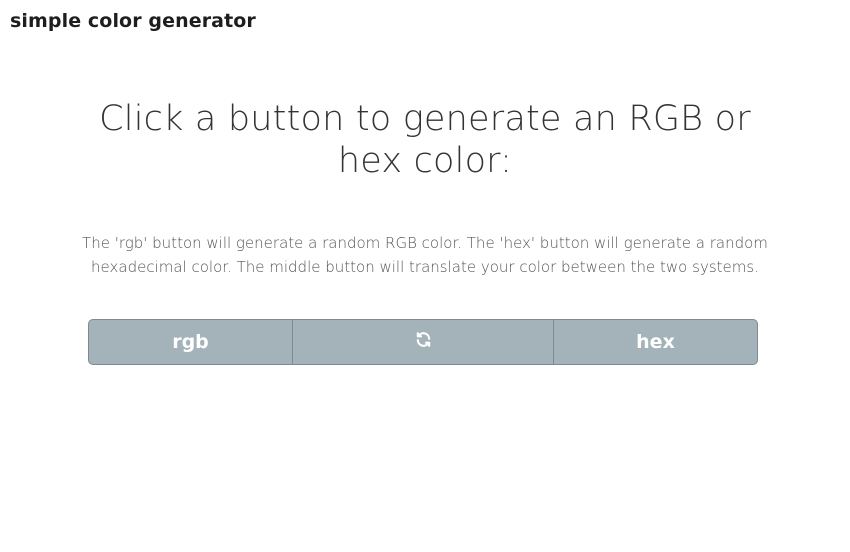 This screenshot has height=552, width=850. I want to click on hex-button-label: hex, so click(655, 342).